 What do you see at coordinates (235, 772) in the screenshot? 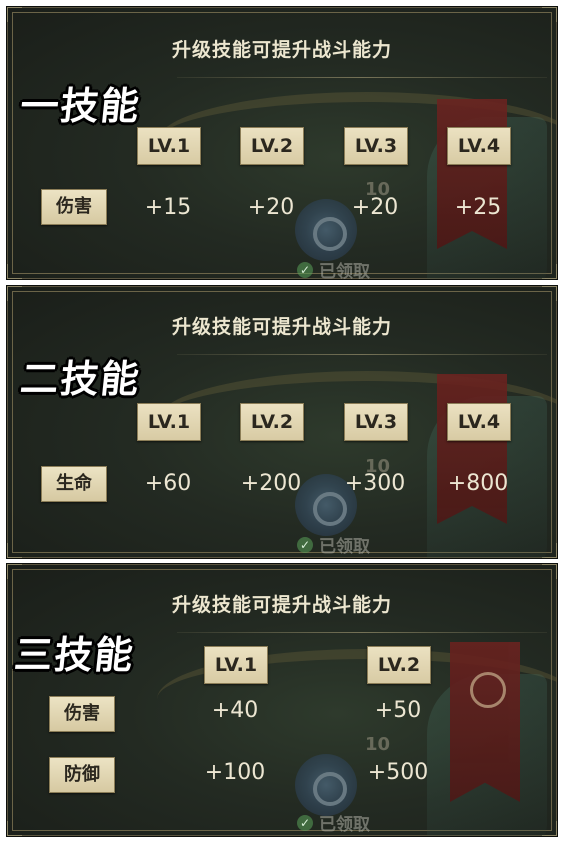
I see `stat-value: +100` at bounding box center [235, 772].